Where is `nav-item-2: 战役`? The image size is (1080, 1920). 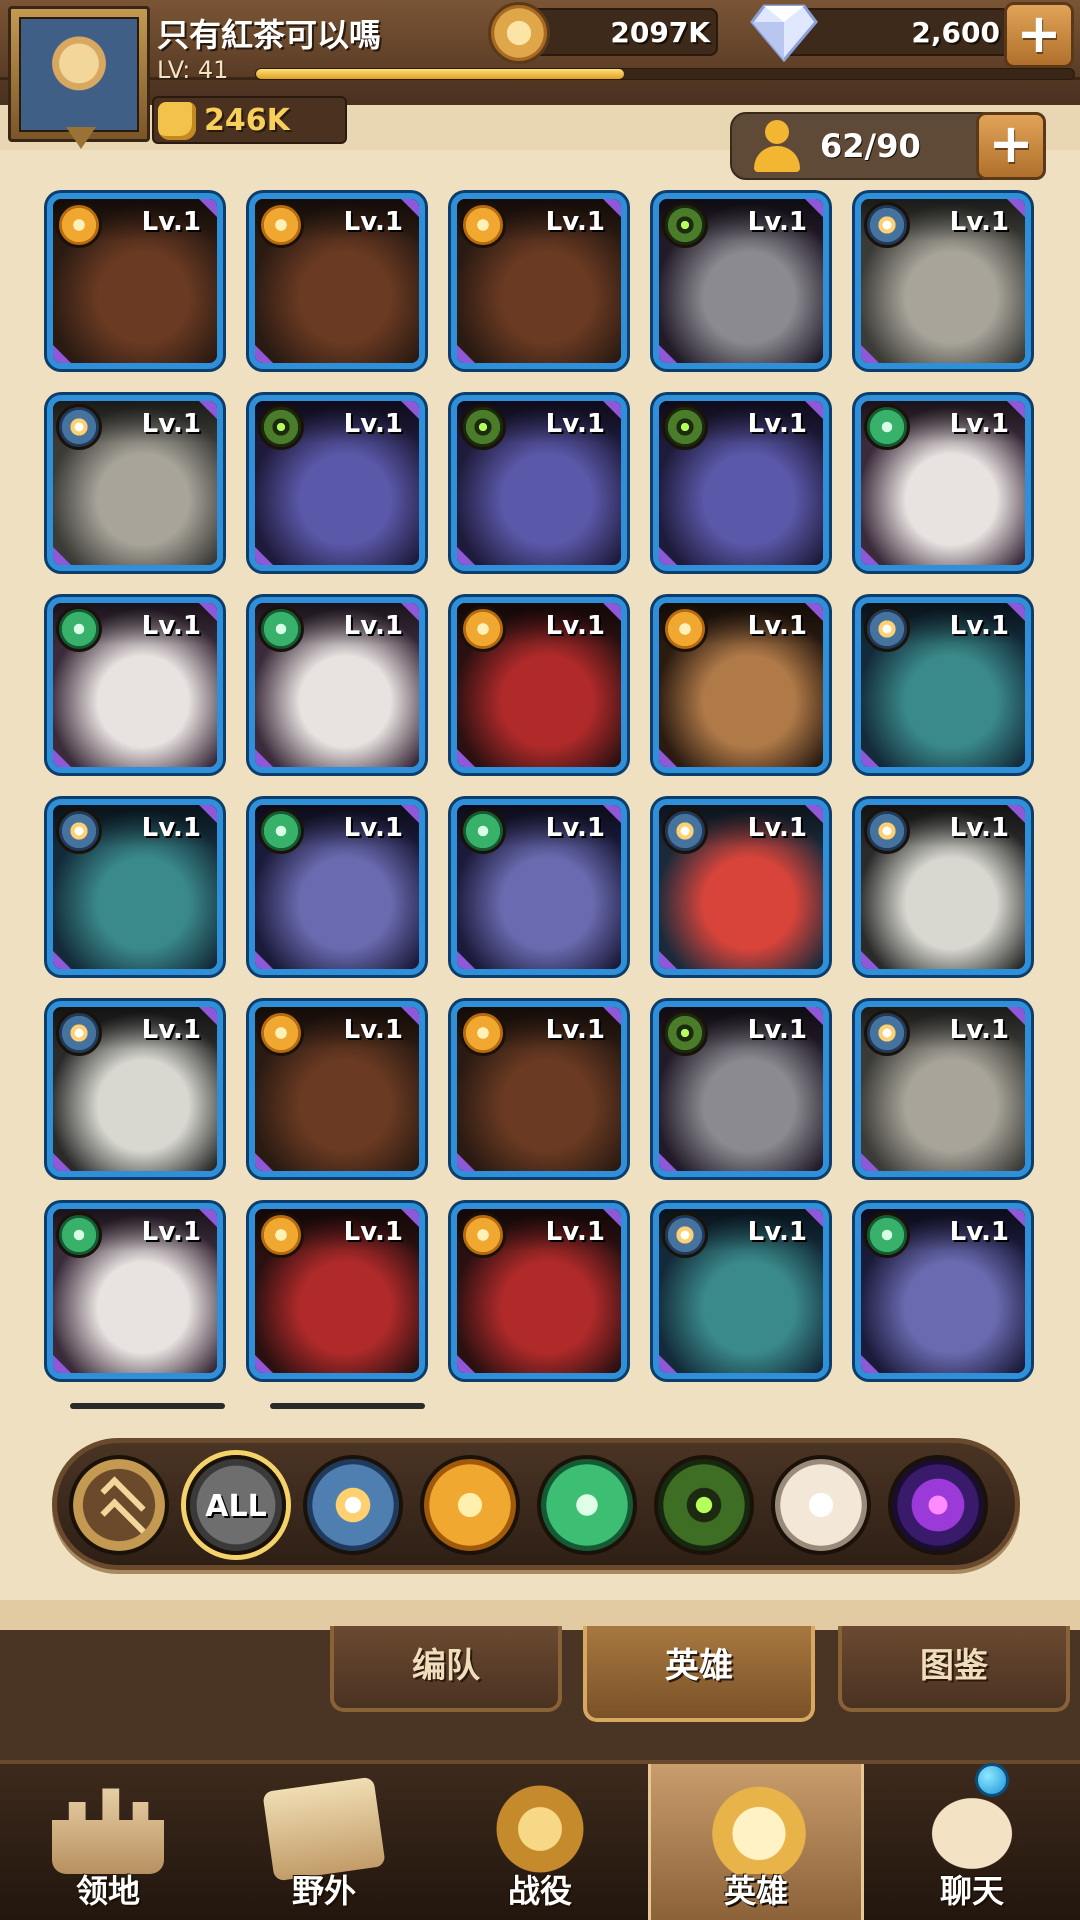 nav-item-2: 战役 is located at coordinates (540, 1842).